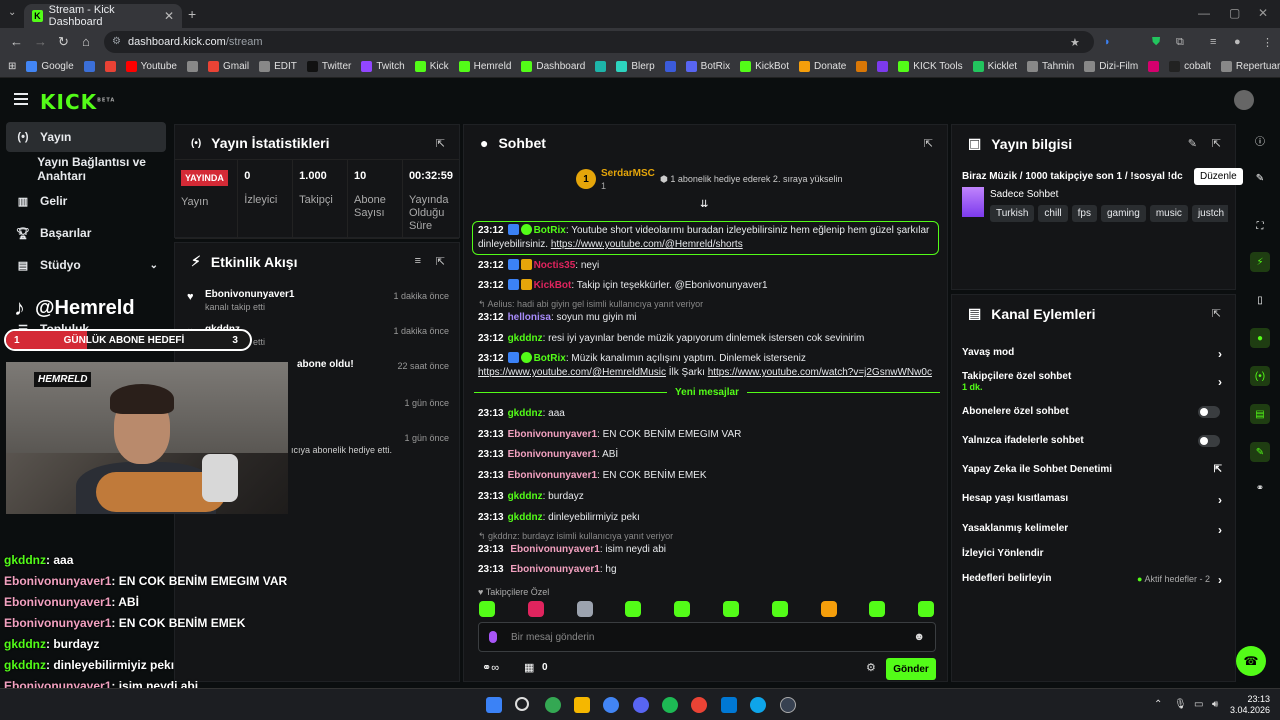 This screenshot has width=1280, height=720. What do you see at coordinates (1260, 488) in the screenshot?
I see `mod-tools-icon: ⚭` at bounding box center [1260, 488].